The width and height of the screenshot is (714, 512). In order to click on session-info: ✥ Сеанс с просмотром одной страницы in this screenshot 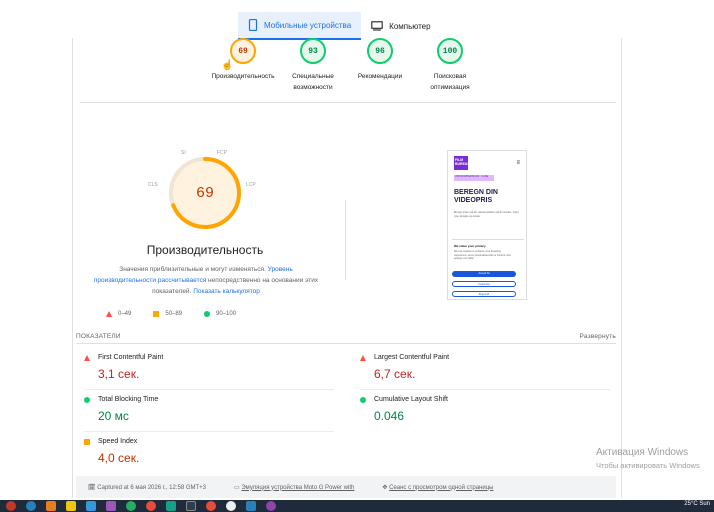, I will do `click(438, 487)`.